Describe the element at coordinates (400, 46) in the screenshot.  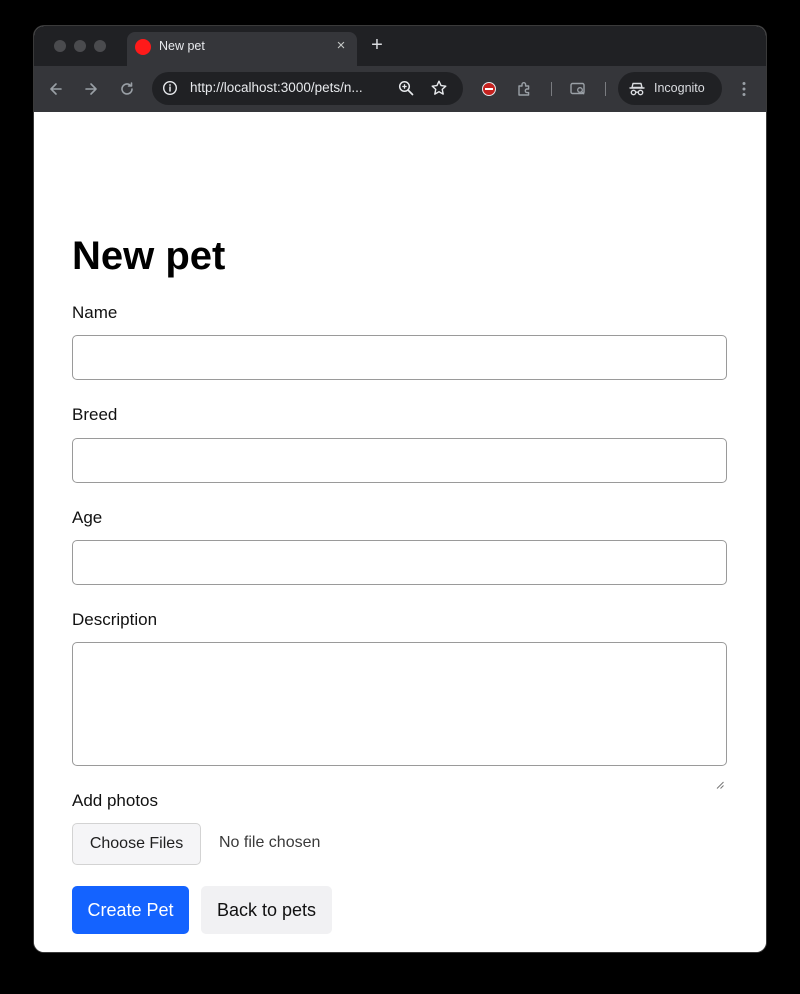
I see `tab-strip: New pet × +` at that location.